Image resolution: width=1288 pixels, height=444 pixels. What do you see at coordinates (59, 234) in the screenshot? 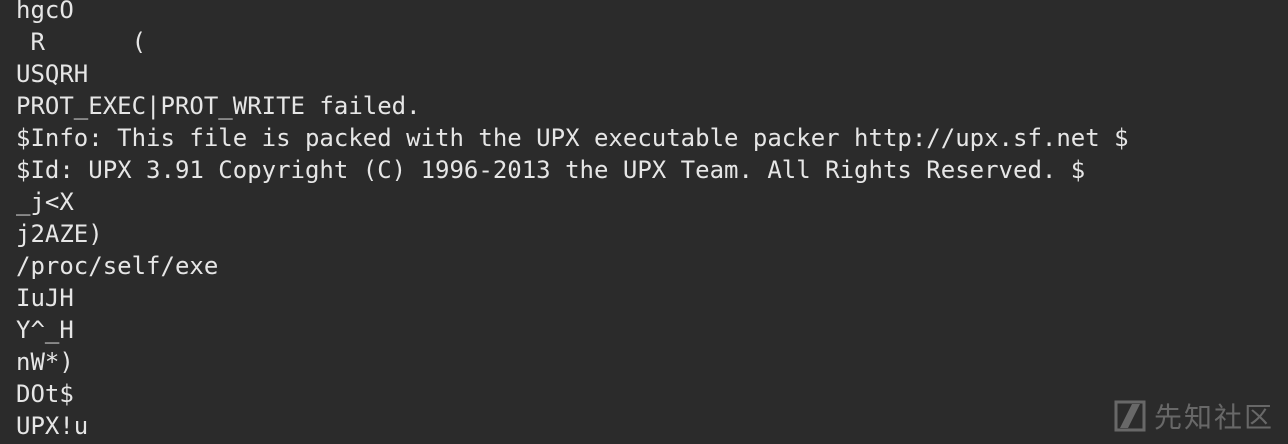
I see `terminal-line: j2AZE)` at bounding box center [59, 234].